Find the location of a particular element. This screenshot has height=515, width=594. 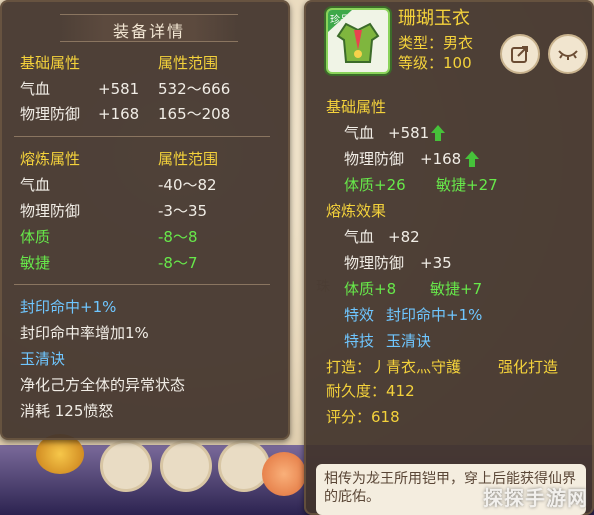

refine-stat-range: -8～8 is located at coordinates (178, 237).